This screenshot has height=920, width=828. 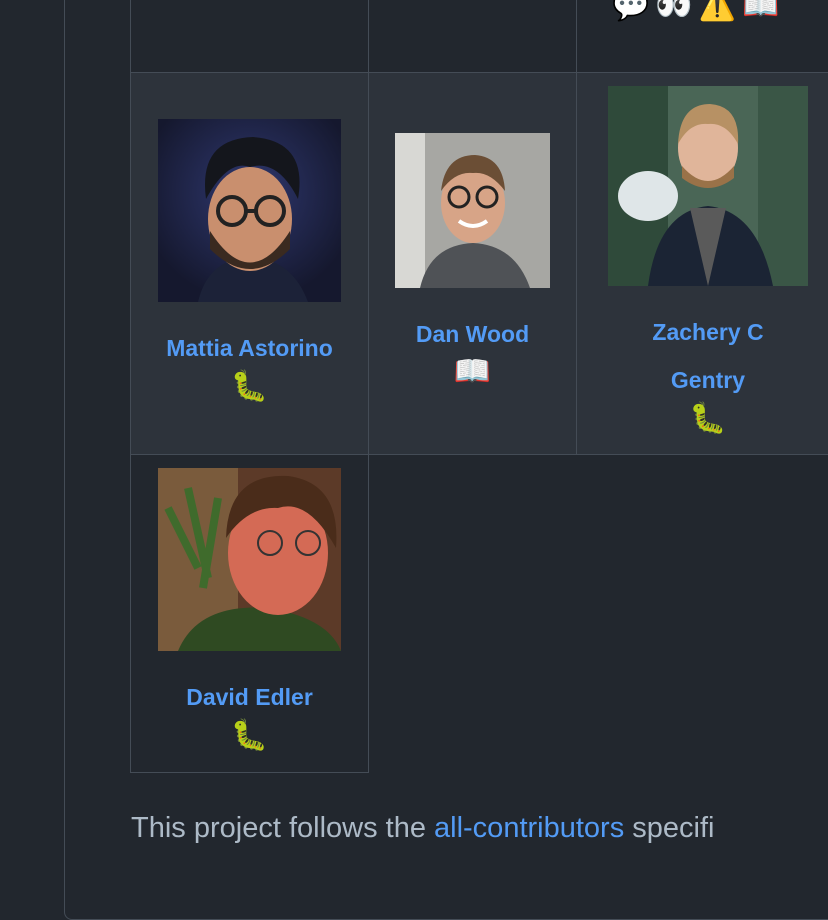 I want to click on contributor-name-line: Zachery C, so click(x=702, y=332).